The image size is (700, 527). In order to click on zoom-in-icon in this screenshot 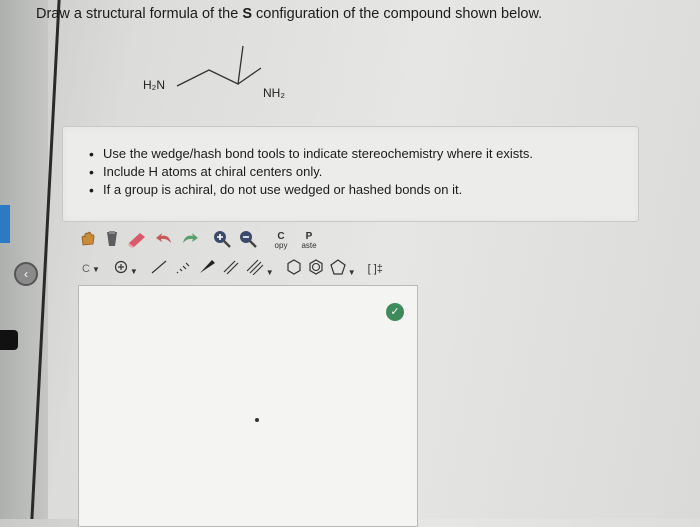, I will do `click(222, 241)`.